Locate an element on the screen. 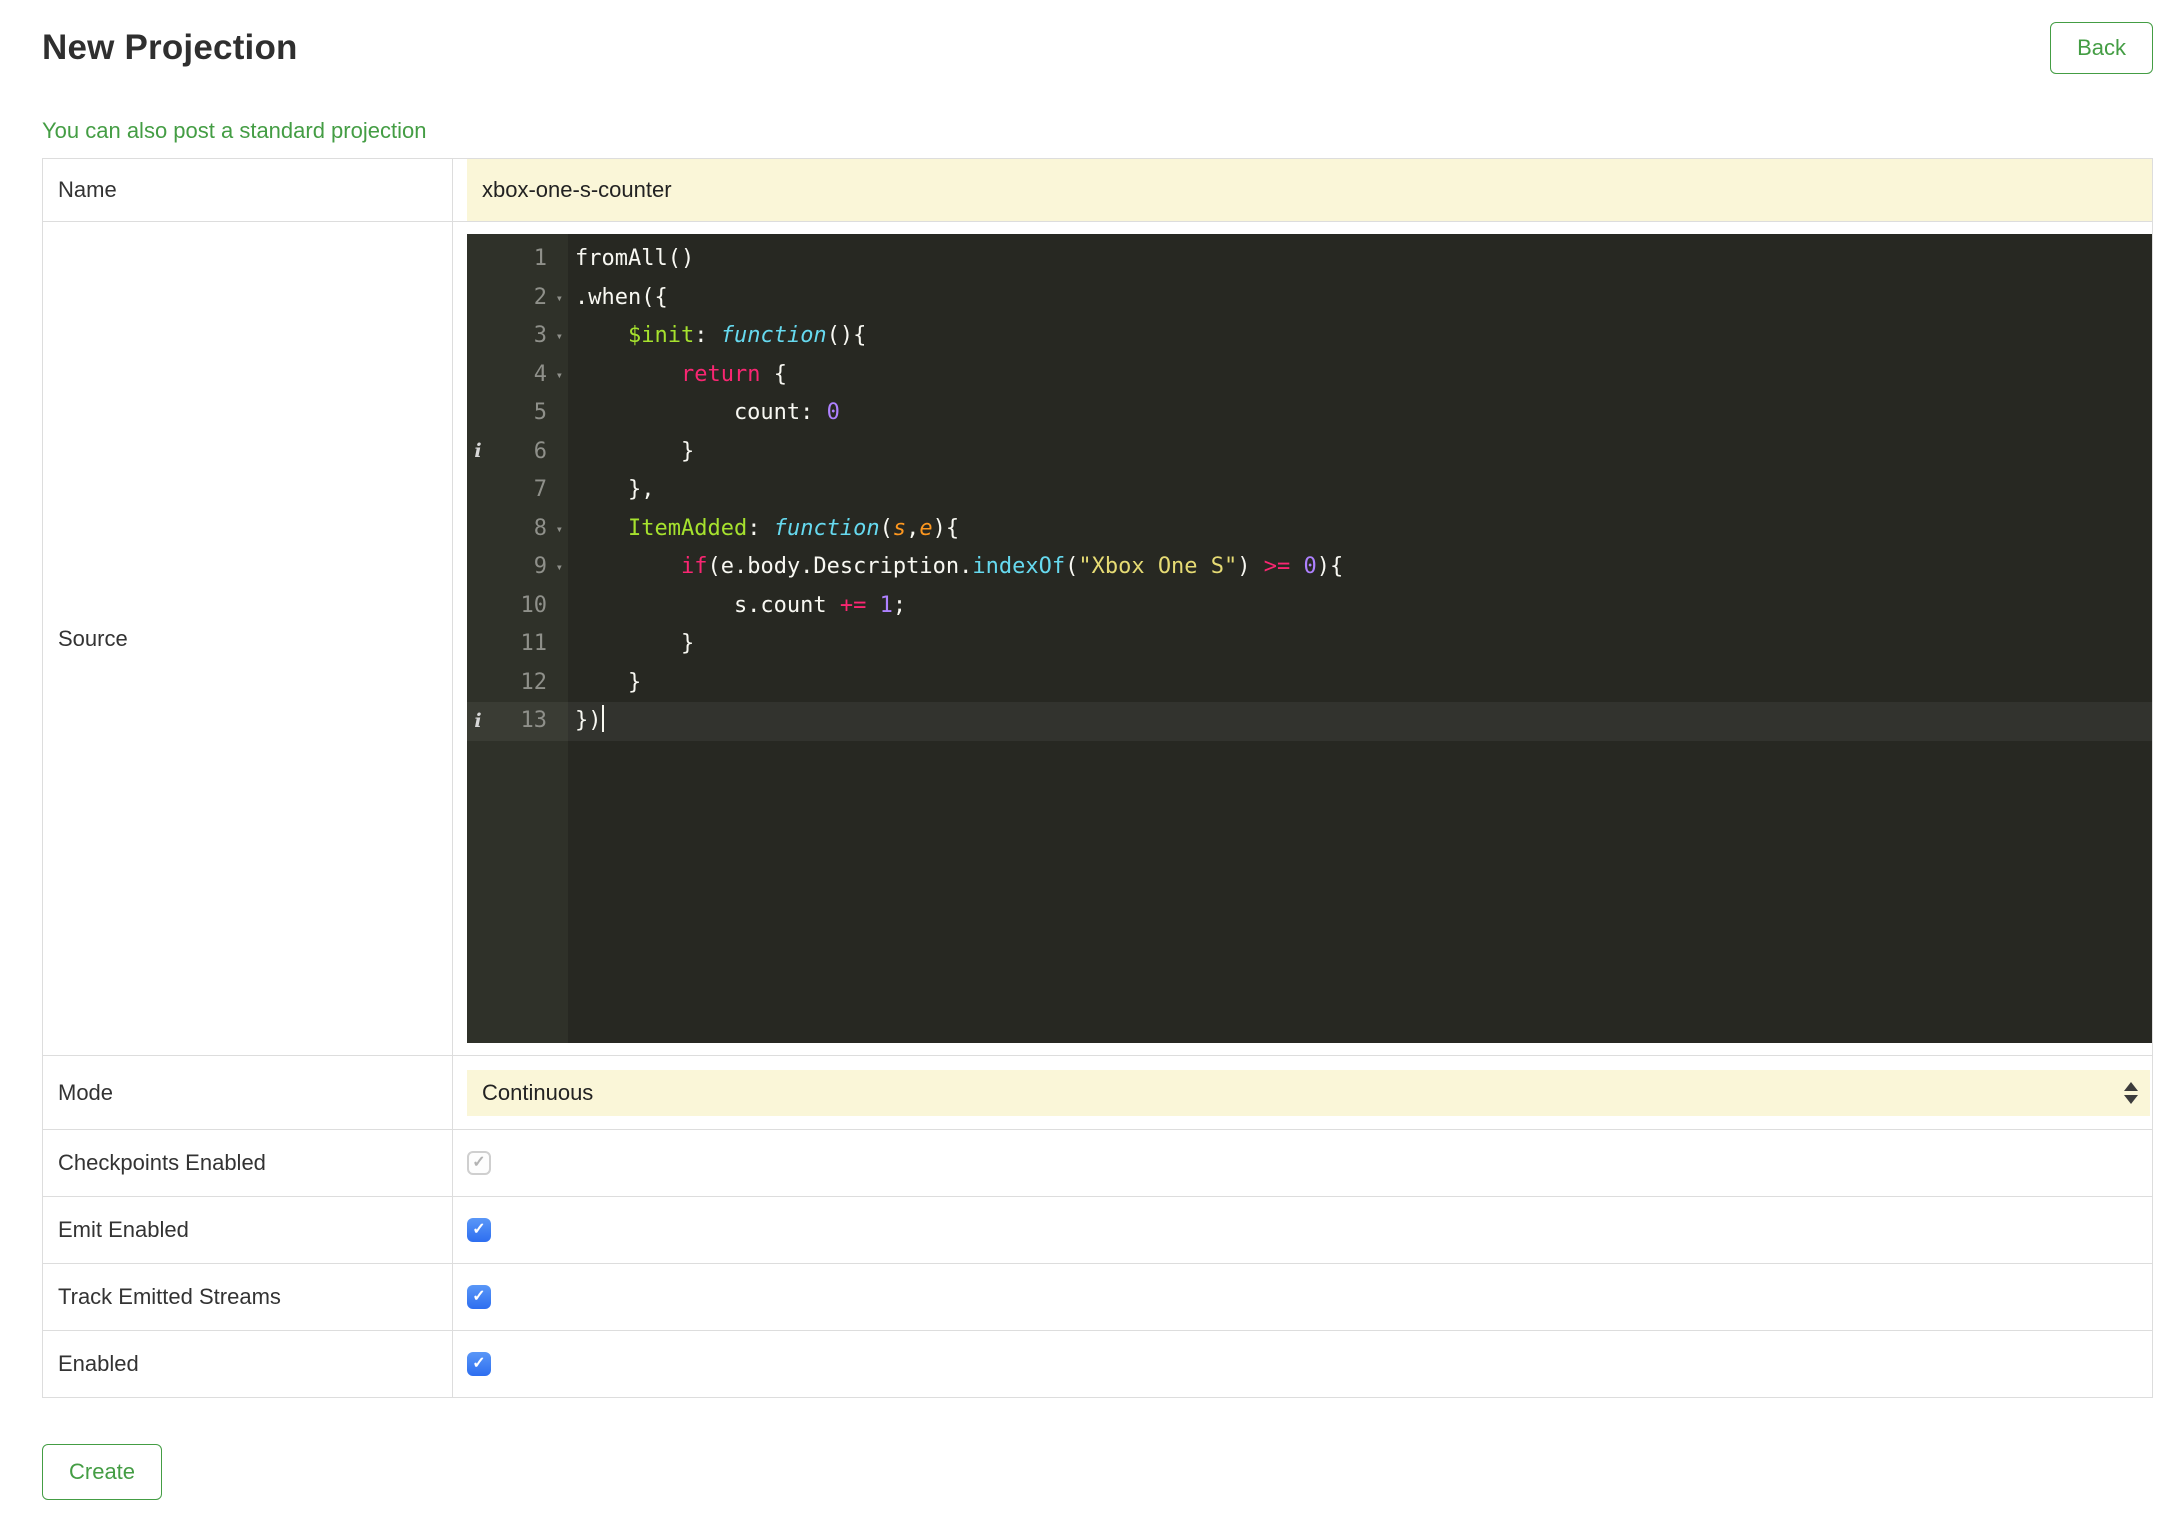 The image size is (2166, 1513). code-line: $init: function(){ is located at coordinates (747, 335).